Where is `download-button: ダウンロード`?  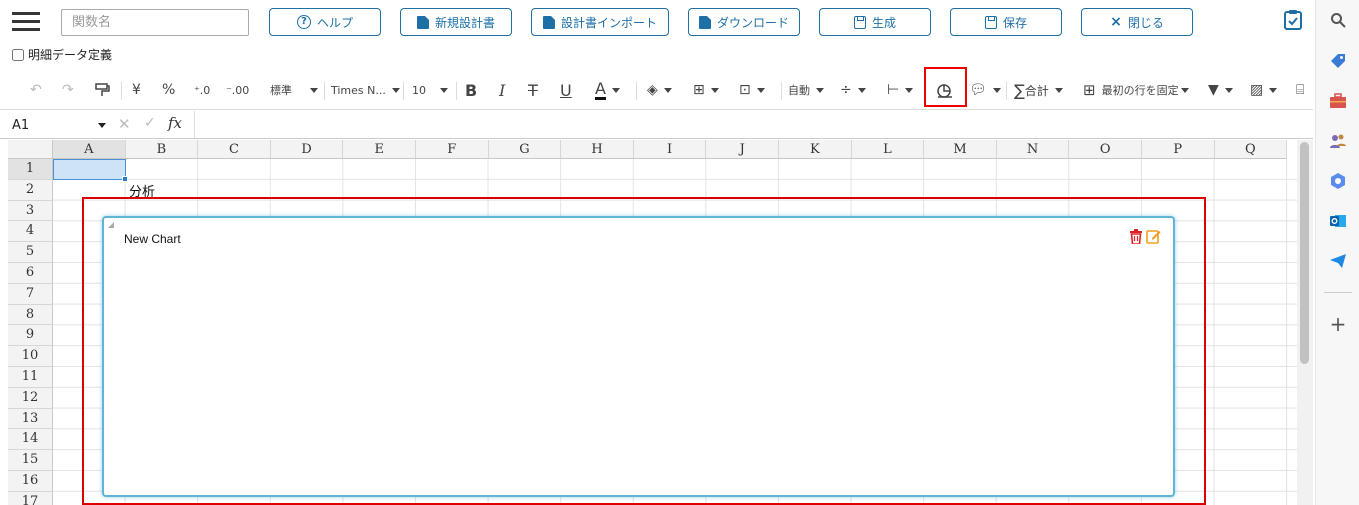
download-button: ダウンロード is located at coordinates (744, 22).